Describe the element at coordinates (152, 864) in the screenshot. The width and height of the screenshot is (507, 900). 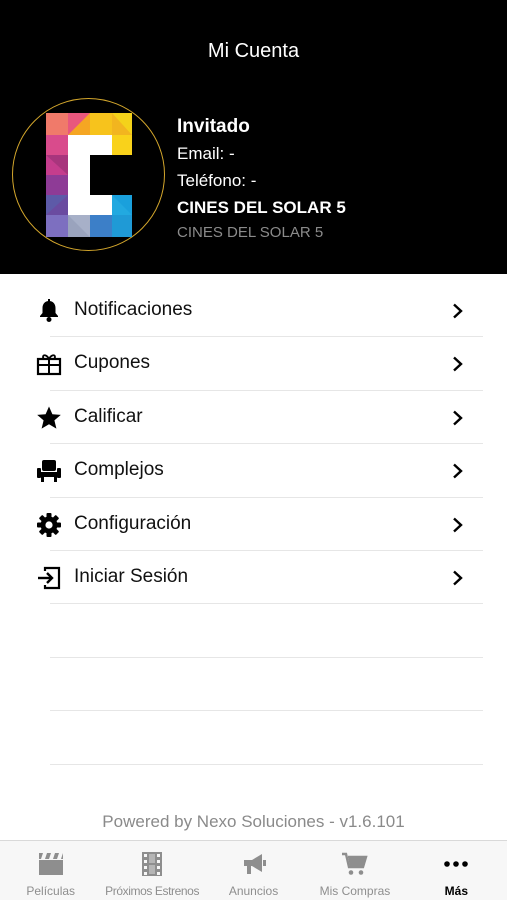
I see `film-strip-icon` at that location.